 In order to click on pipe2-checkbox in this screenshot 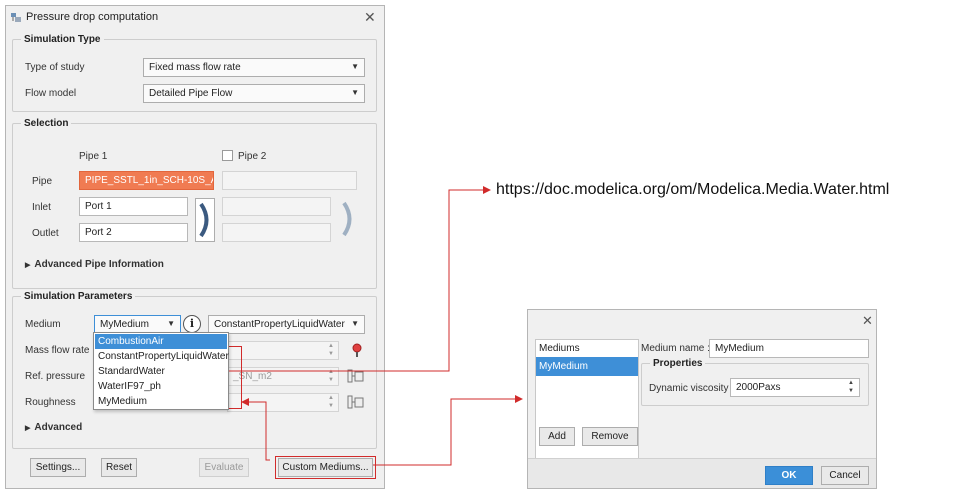, I will do `click(227, 155)`.